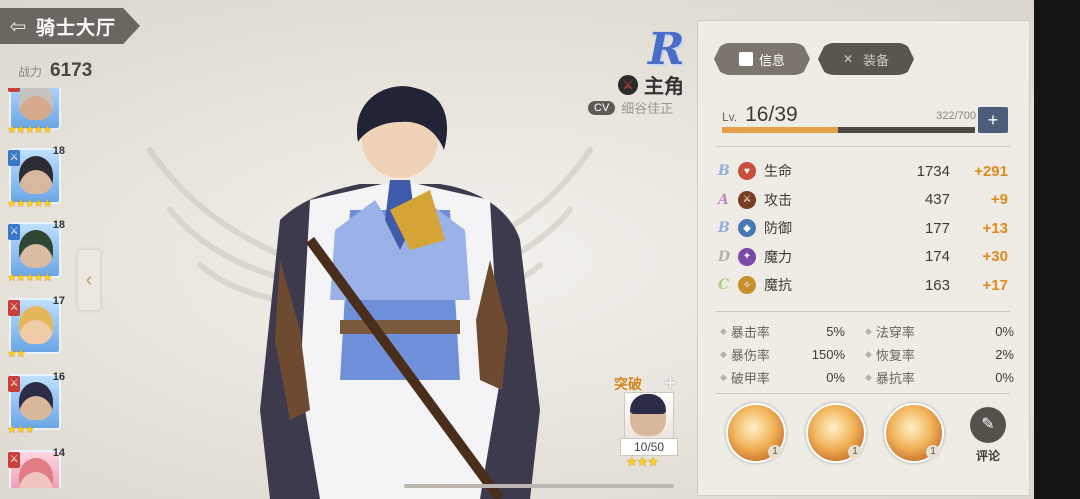 This screenshot has width=1080, height=499. I want to click on stat-value: 174, so click(937, 257).